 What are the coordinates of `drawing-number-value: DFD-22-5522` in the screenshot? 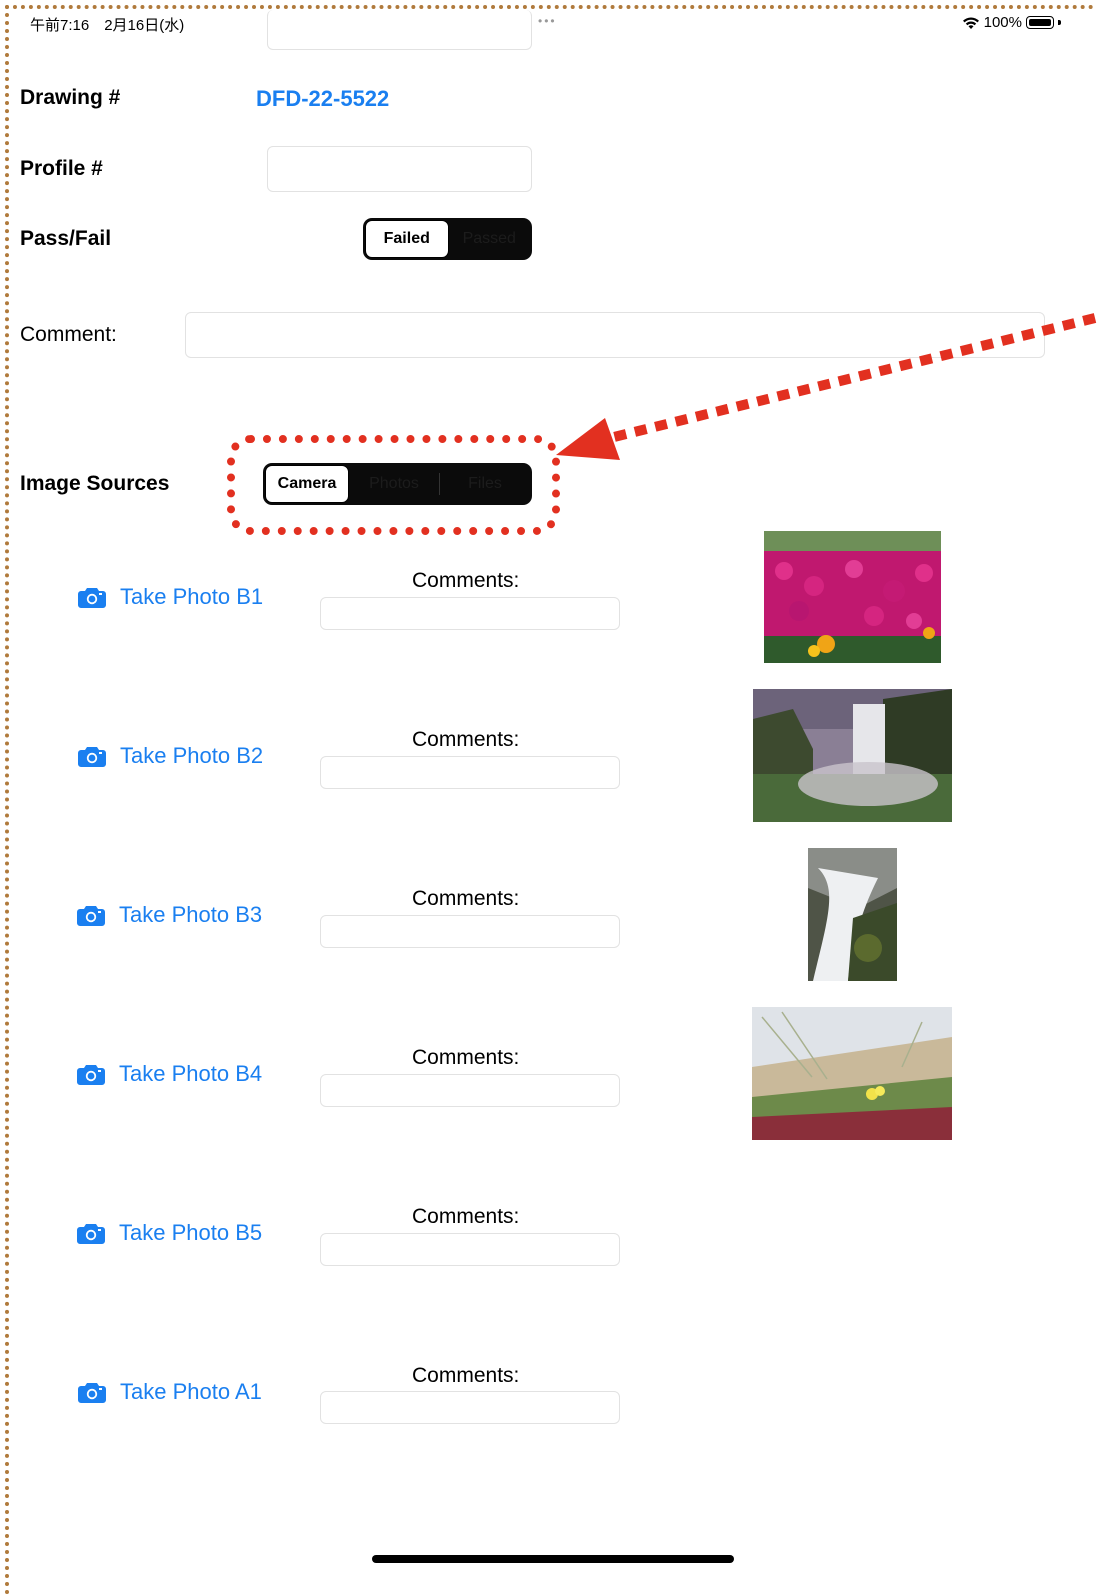 It's located at (323, 98).